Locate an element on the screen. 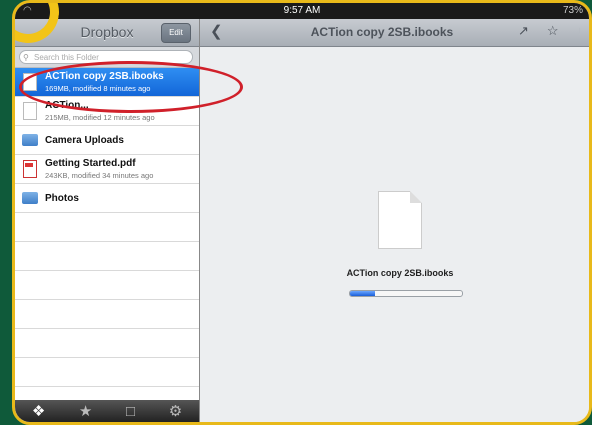  status-bar: ◠ 9:57 AM 73% is located at coordinates (302, 11).